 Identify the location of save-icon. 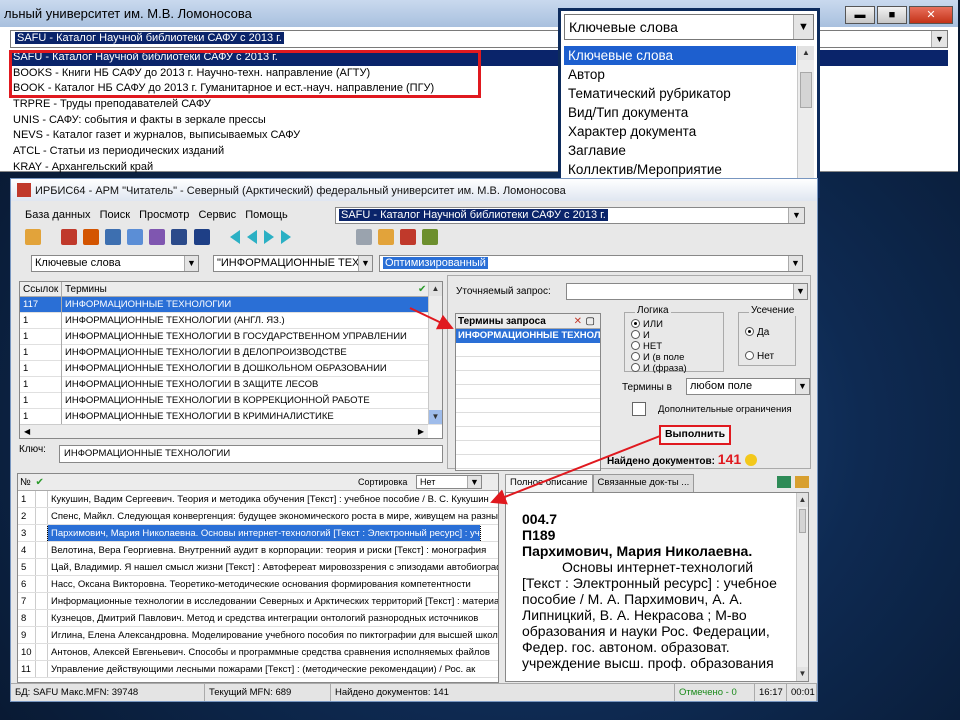
(386, 237).